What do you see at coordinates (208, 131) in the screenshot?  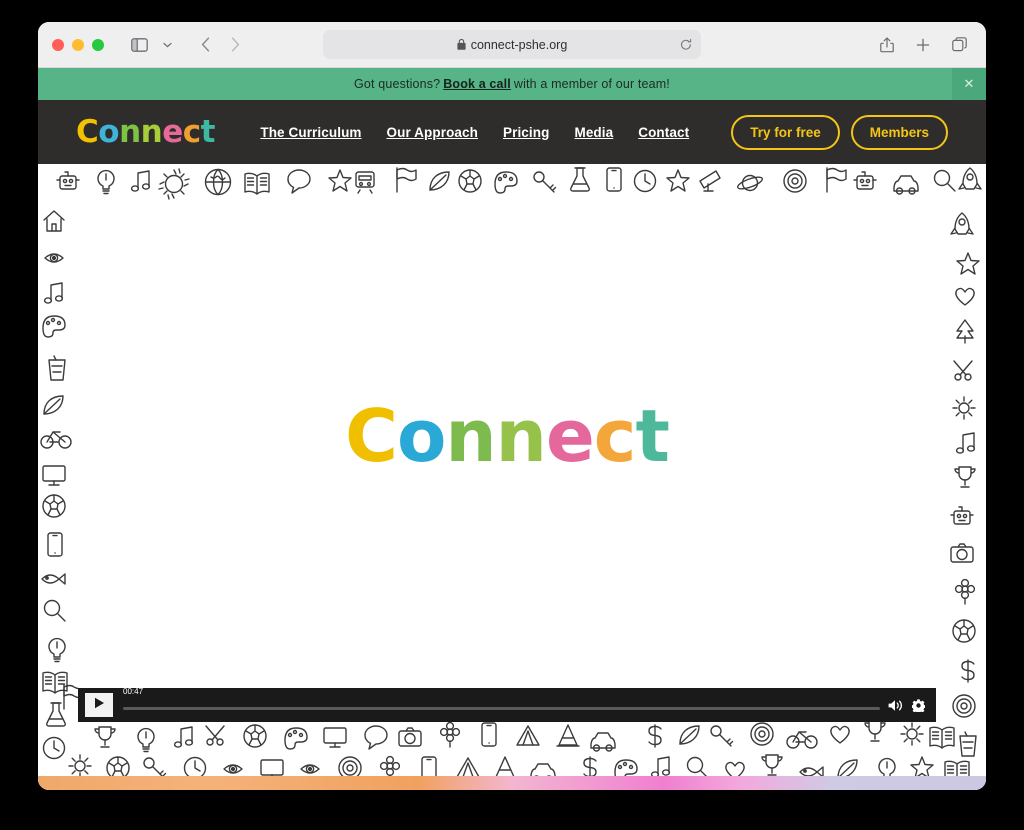 I see `logo-letter: t` at bounding box center [208, 131].